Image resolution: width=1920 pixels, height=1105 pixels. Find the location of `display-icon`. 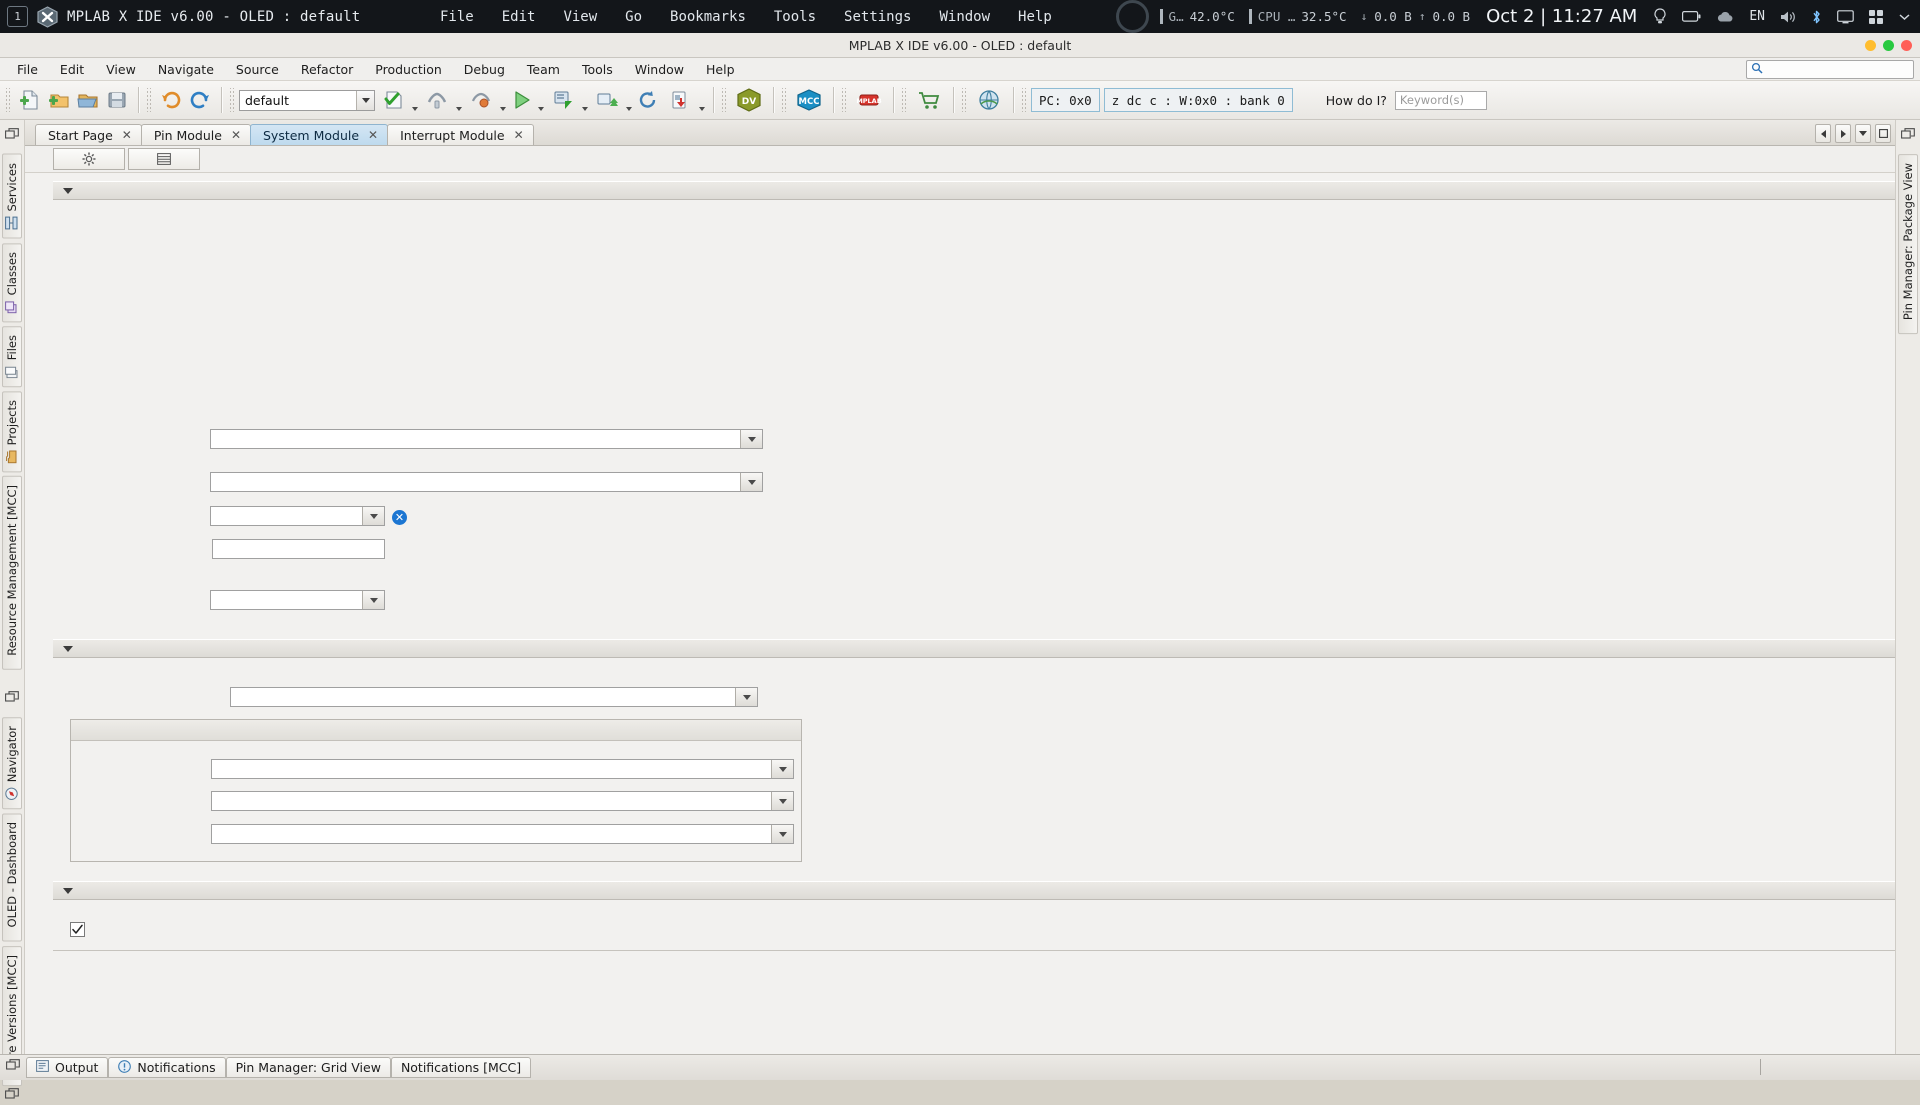

display-icon is located at coordinates (1845, 16).